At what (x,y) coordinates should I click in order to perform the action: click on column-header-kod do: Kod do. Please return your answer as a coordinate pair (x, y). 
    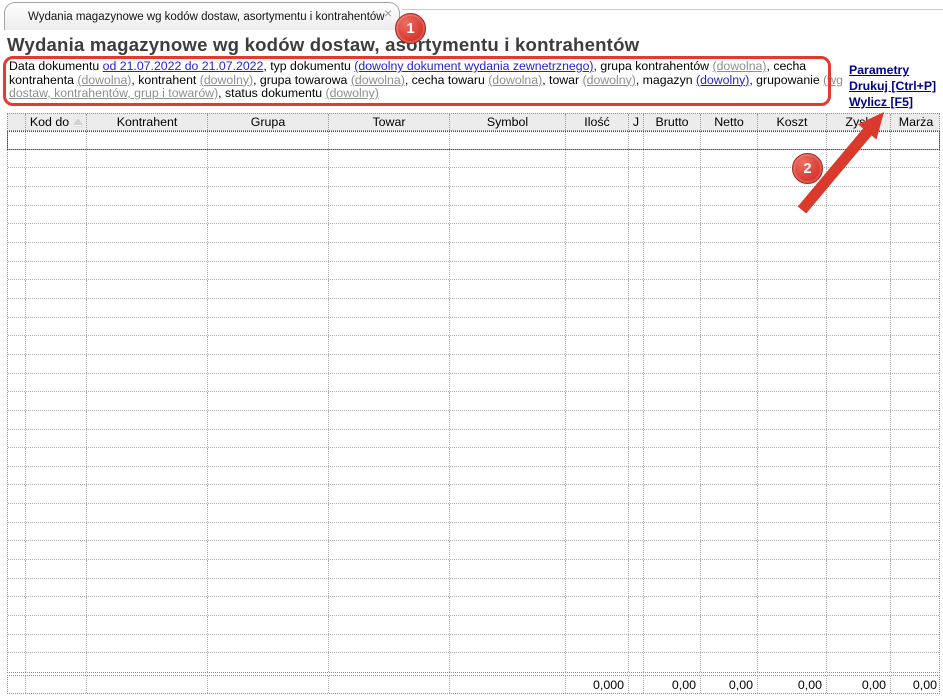
    Looking at the image, I should click on (56, 122).